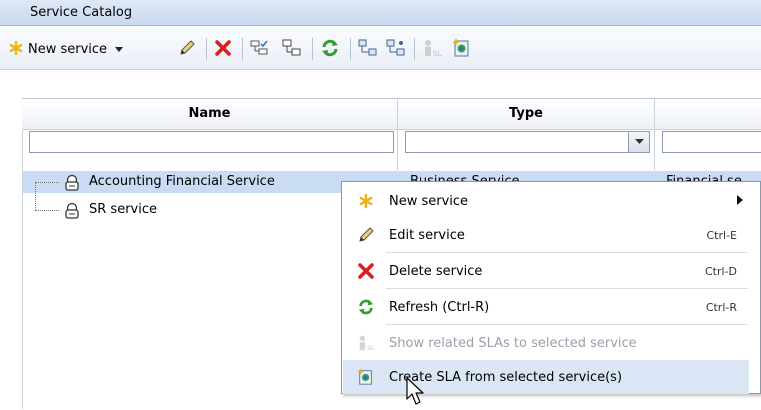 This screenshot has height=410, width=761. Describe the element at coordinates (711, 142) in the screenshot. I see `extra-filter-input` at that location.